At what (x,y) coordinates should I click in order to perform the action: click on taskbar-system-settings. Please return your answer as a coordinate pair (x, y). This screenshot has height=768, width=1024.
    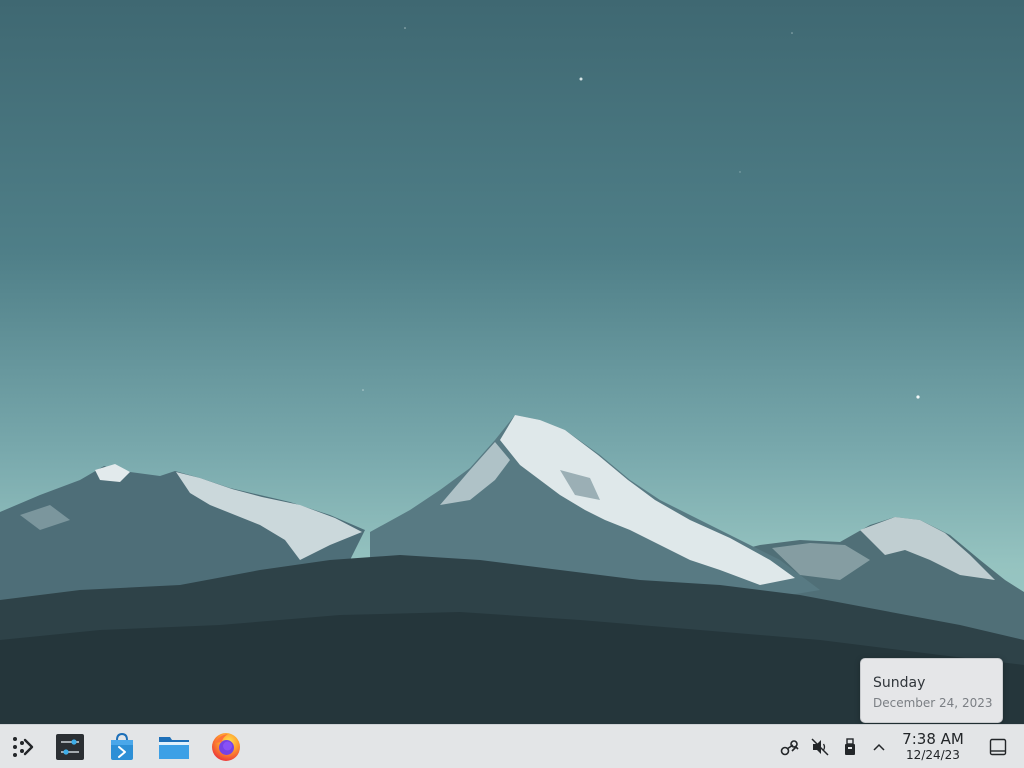
    Looking at the image, I should click on (70, 746).